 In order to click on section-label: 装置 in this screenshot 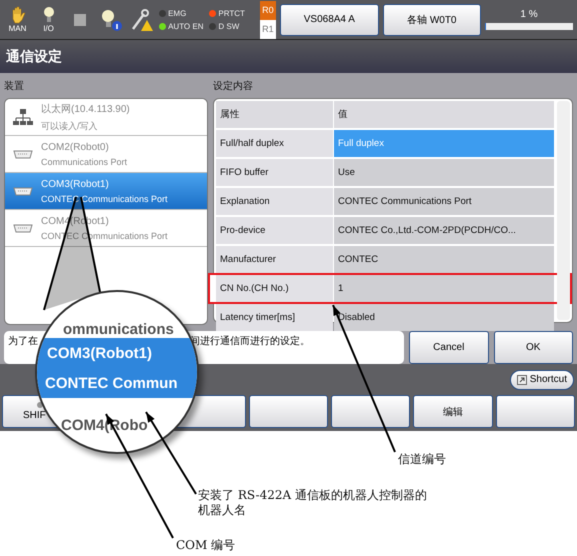, I will do `click(14, 87)`.